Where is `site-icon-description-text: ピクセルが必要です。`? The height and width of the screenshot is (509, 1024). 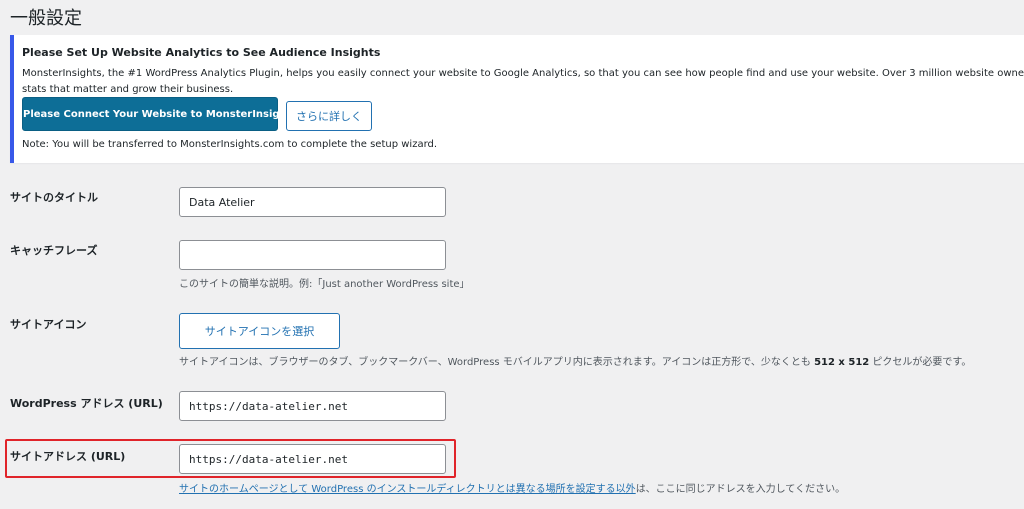
site-icon-description-text: ピクセルが必要です。 is located at coordinates (920, 362).